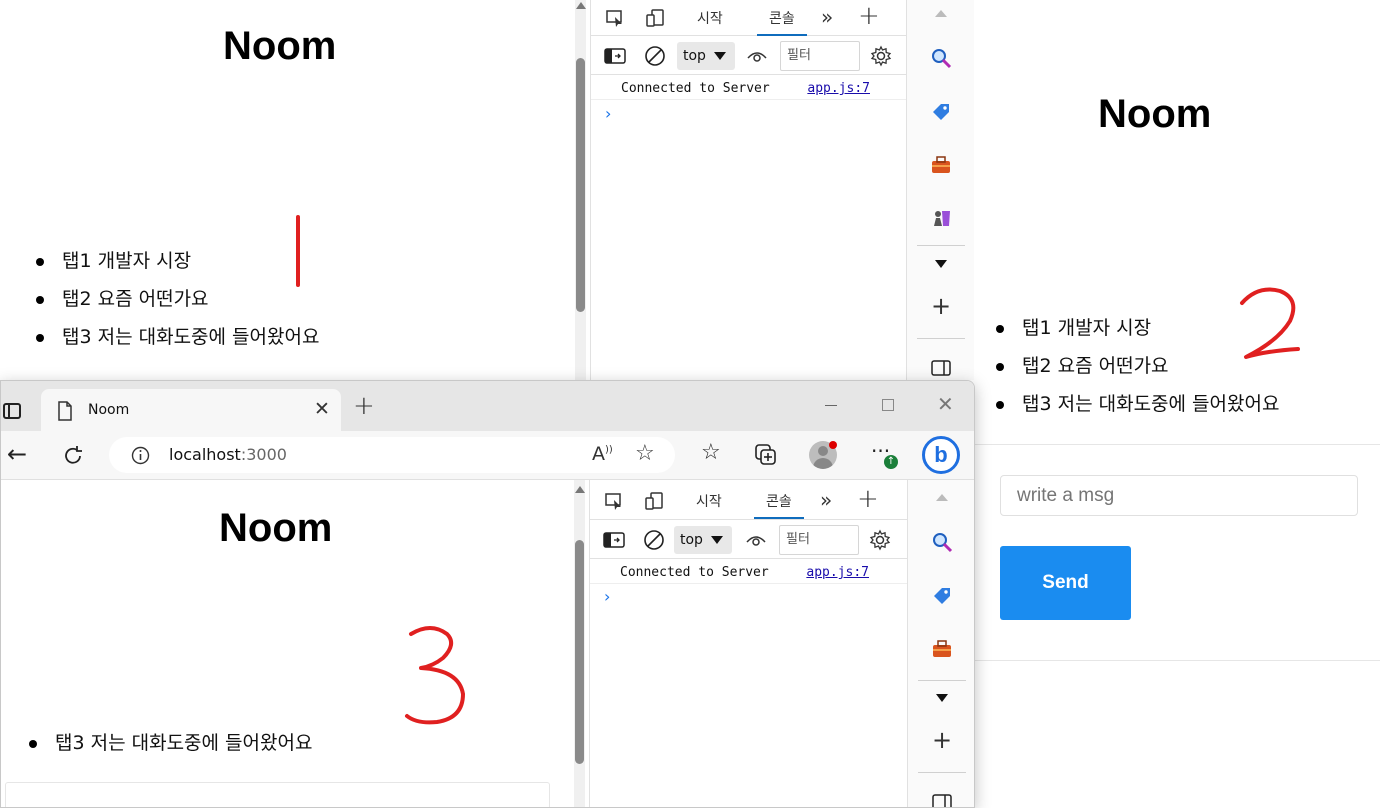 The height and width of the screenshot is (808, 1380). I want to click on form-box, so click(277, 794).